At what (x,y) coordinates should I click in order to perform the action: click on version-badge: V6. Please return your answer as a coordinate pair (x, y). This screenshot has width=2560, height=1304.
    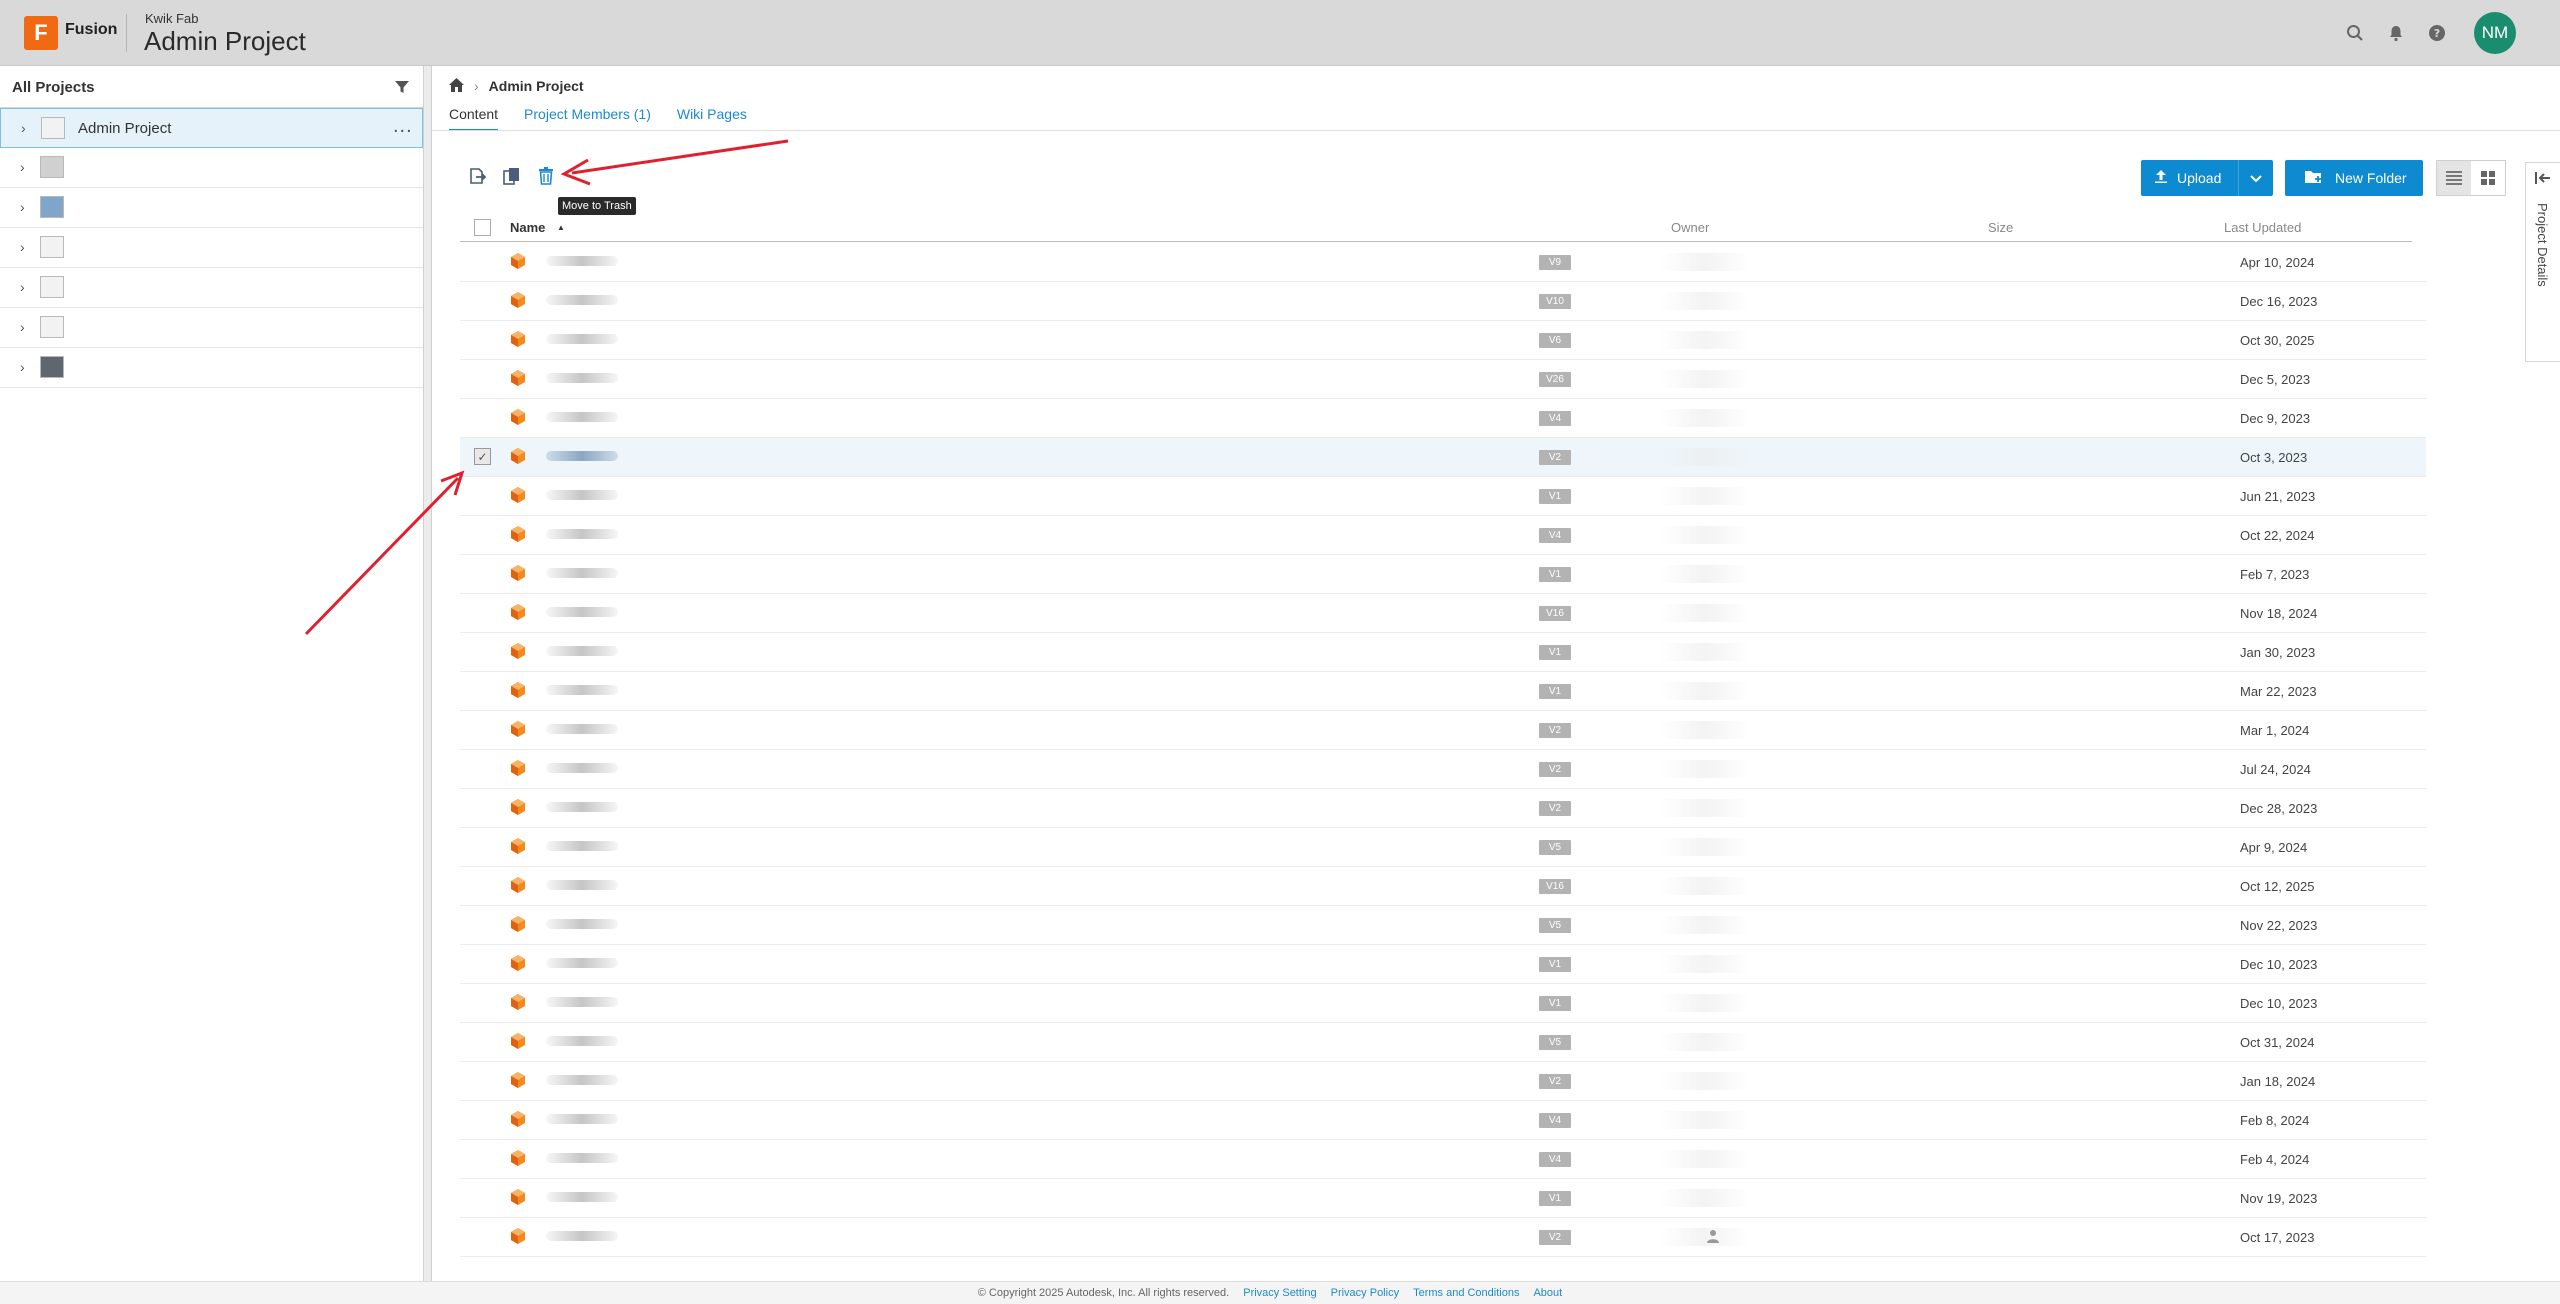
    Looking at the image, I should click on (1555, 340).